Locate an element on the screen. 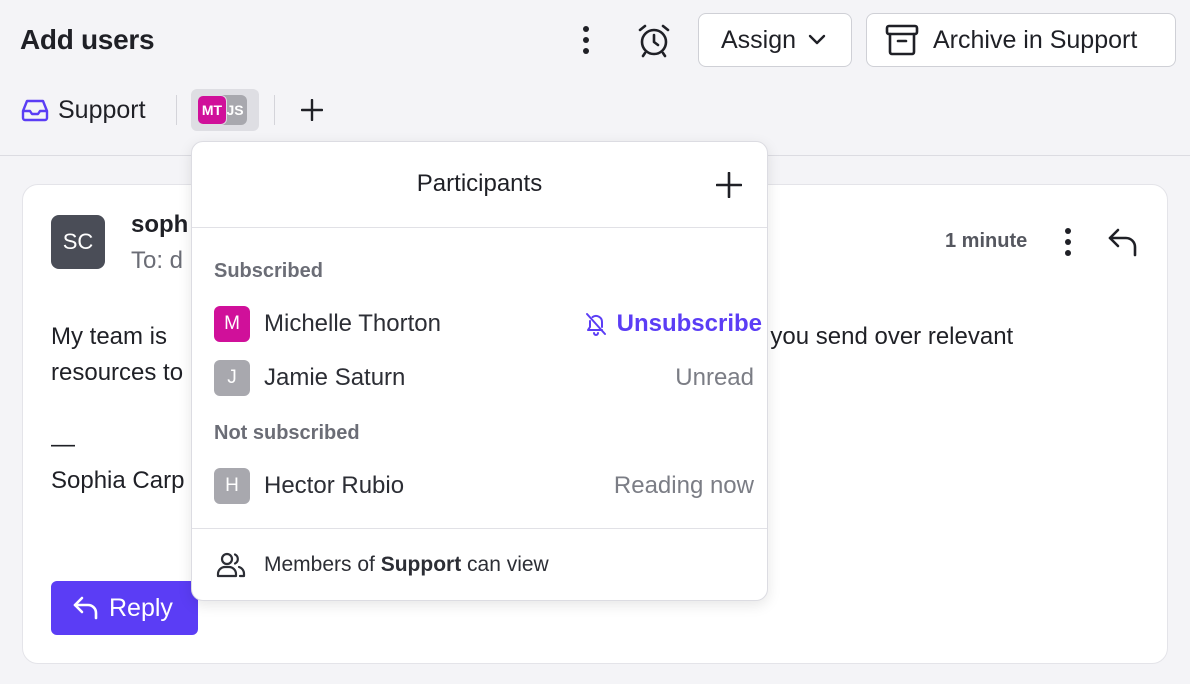 The width and height of the screenshot is (1190, 684). archive-box-icon is located at coordinates (902, 40).